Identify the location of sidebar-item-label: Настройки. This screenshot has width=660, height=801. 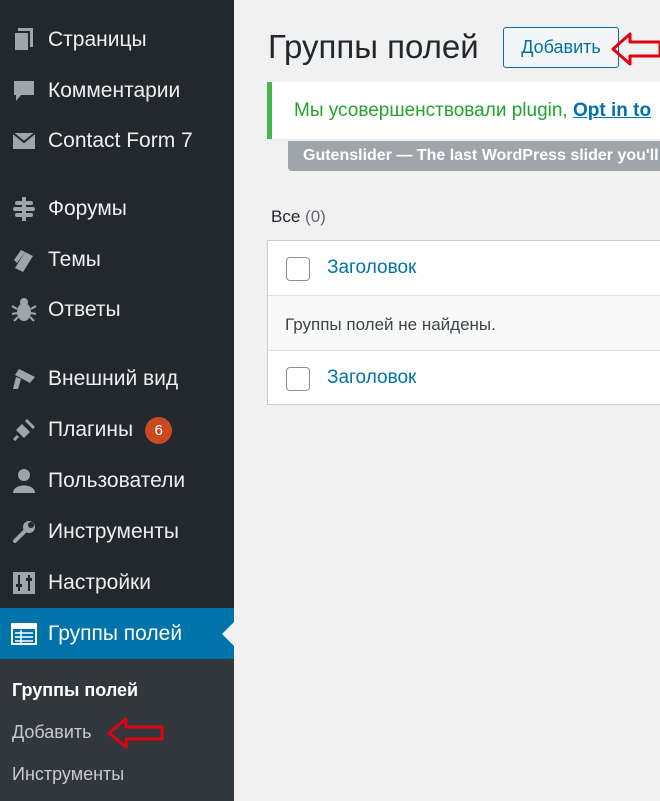
(99, 582).